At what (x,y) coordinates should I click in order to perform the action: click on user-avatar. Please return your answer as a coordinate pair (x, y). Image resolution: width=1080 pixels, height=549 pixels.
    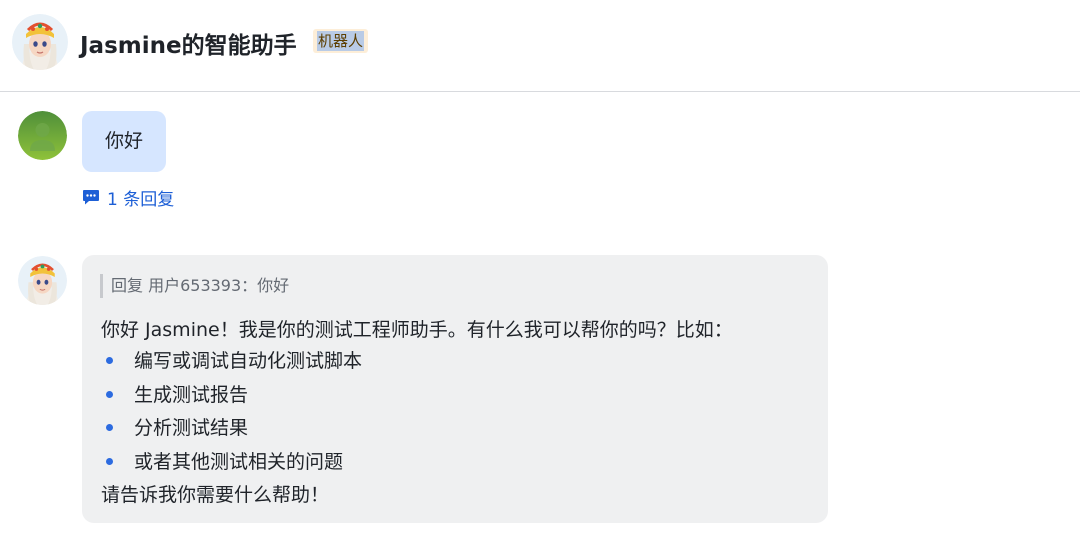
    Looking at the image, I should click on (42, 135).